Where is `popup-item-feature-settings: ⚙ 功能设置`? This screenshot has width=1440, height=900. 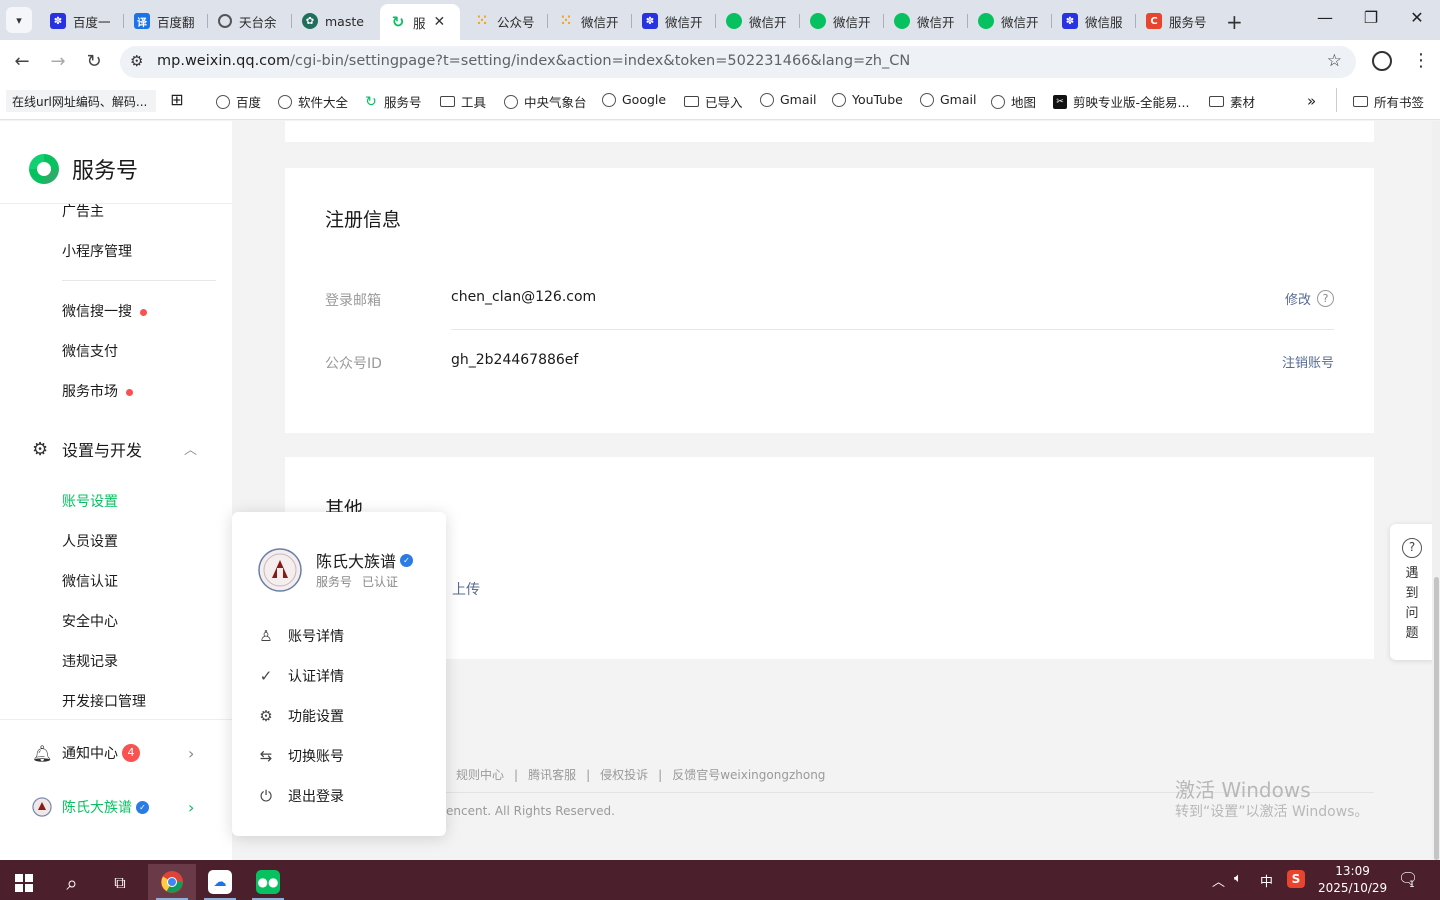
popup-item-feature-settings: ⚙ 功能设置 is located at coordinates (300, 716).